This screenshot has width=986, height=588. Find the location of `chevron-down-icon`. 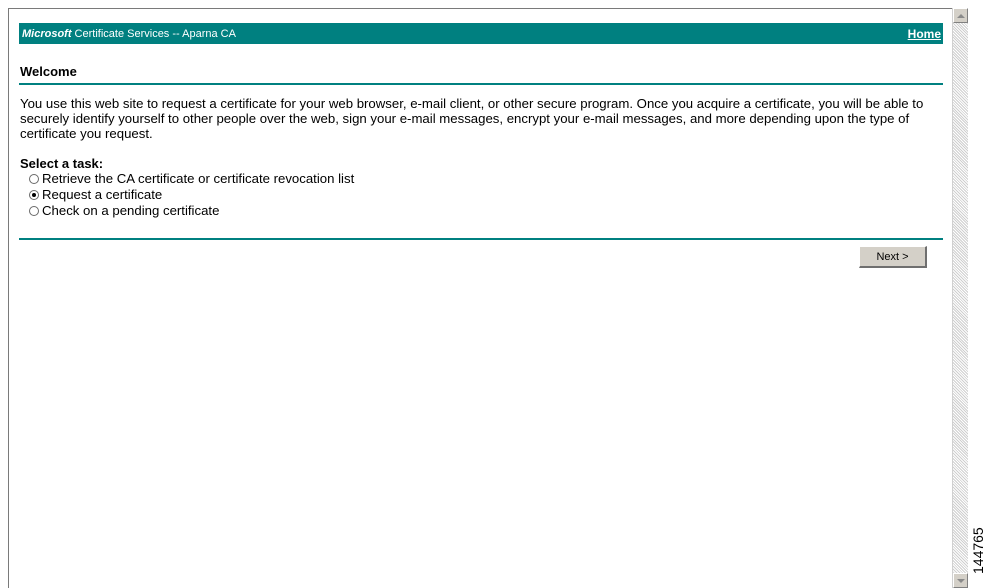

chevron-down-icon is located at coordinates (960, 580).